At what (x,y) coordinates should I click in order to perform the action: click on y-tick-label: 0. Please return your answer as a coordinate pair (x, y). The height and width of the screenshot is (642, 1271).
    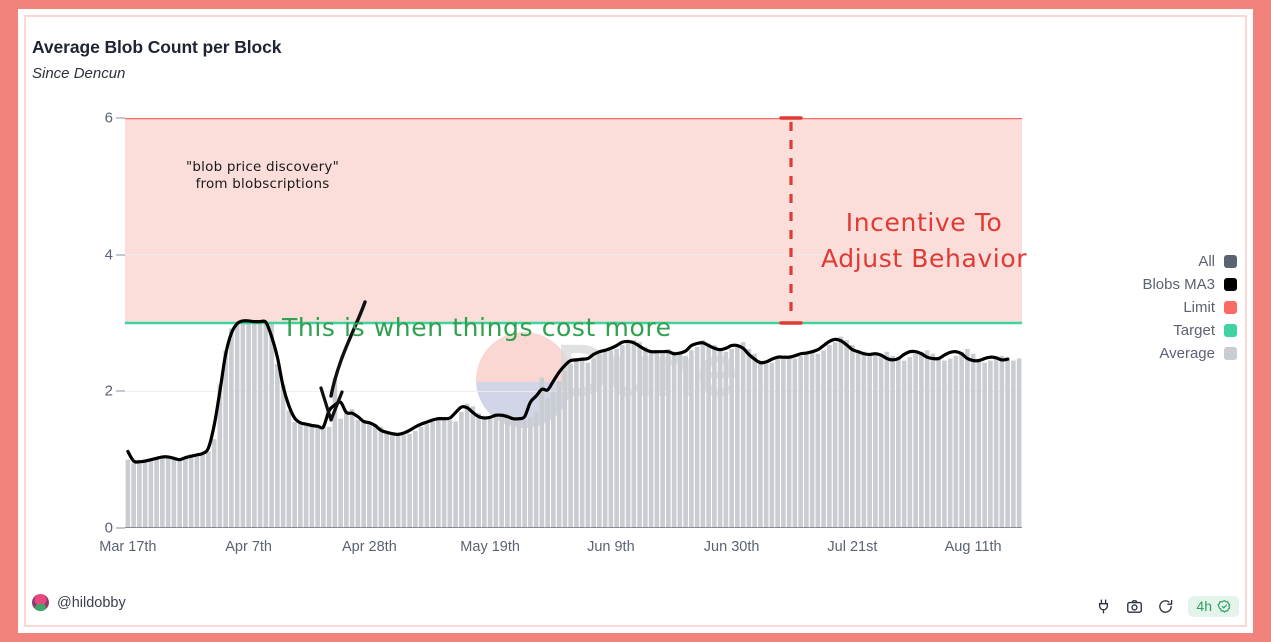
    Looking at the image, I should click on (108, 528).